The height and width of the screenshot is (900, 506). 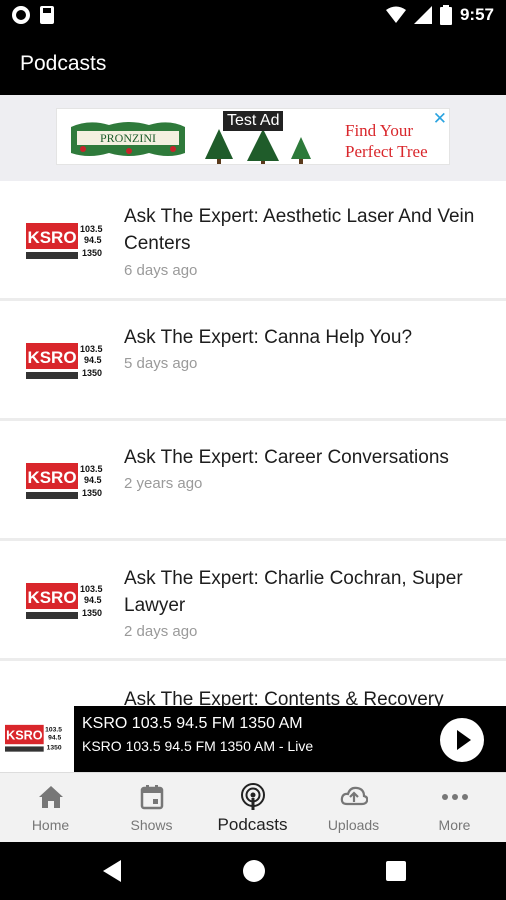 What do you see at coordinates (253, 64) in the screenshot?
I see `app-bar: Podcasts` at bounding box center [253, 64].